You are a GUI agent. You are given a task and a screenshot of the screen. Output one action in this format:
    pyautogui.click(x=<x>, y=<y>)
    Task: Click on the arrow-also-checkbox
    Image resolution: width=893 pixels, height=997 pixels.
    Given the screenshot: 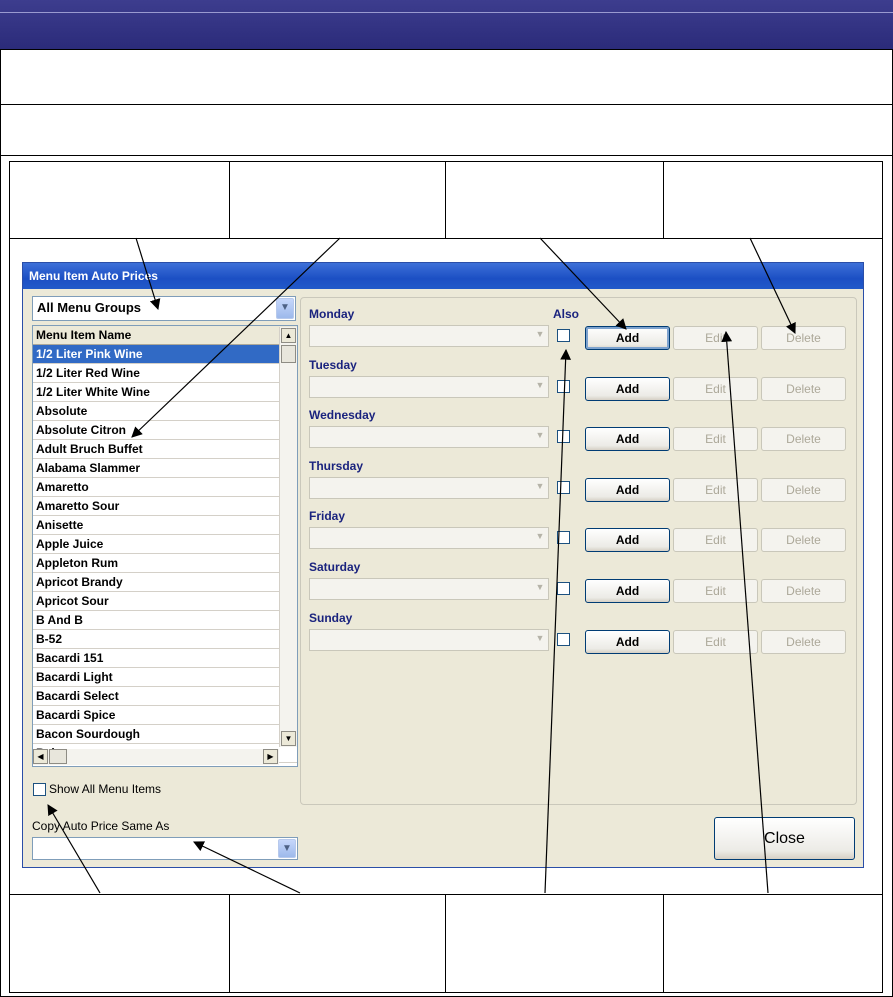 What is the action you would take?
    pyautogui.click(x=558, y=621)
    